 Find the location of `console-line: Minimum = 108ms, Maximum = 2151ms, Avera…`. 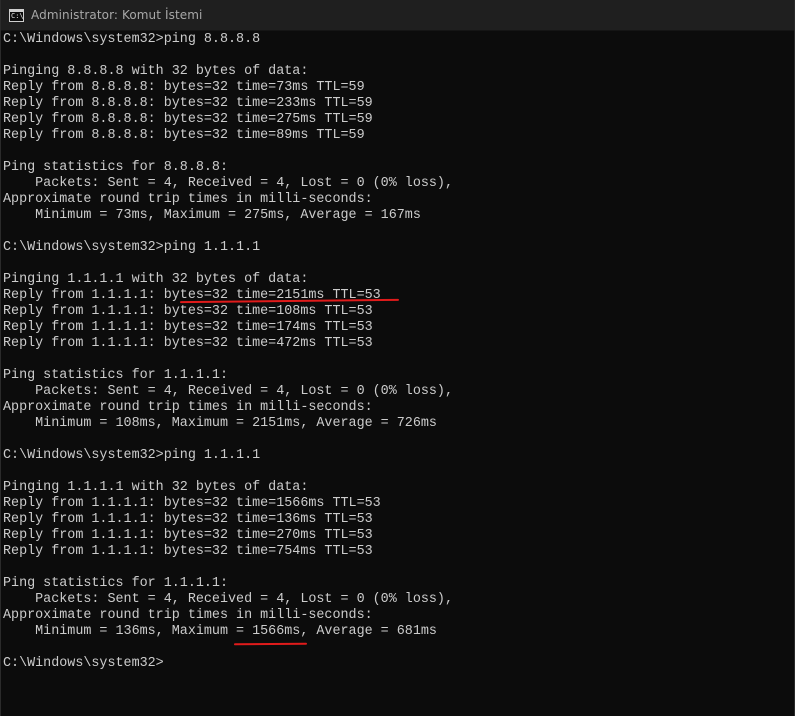

console-line: Minimum = 108ms, Maximum = 2151ms, Avera… is located at coordinates (220, 423).